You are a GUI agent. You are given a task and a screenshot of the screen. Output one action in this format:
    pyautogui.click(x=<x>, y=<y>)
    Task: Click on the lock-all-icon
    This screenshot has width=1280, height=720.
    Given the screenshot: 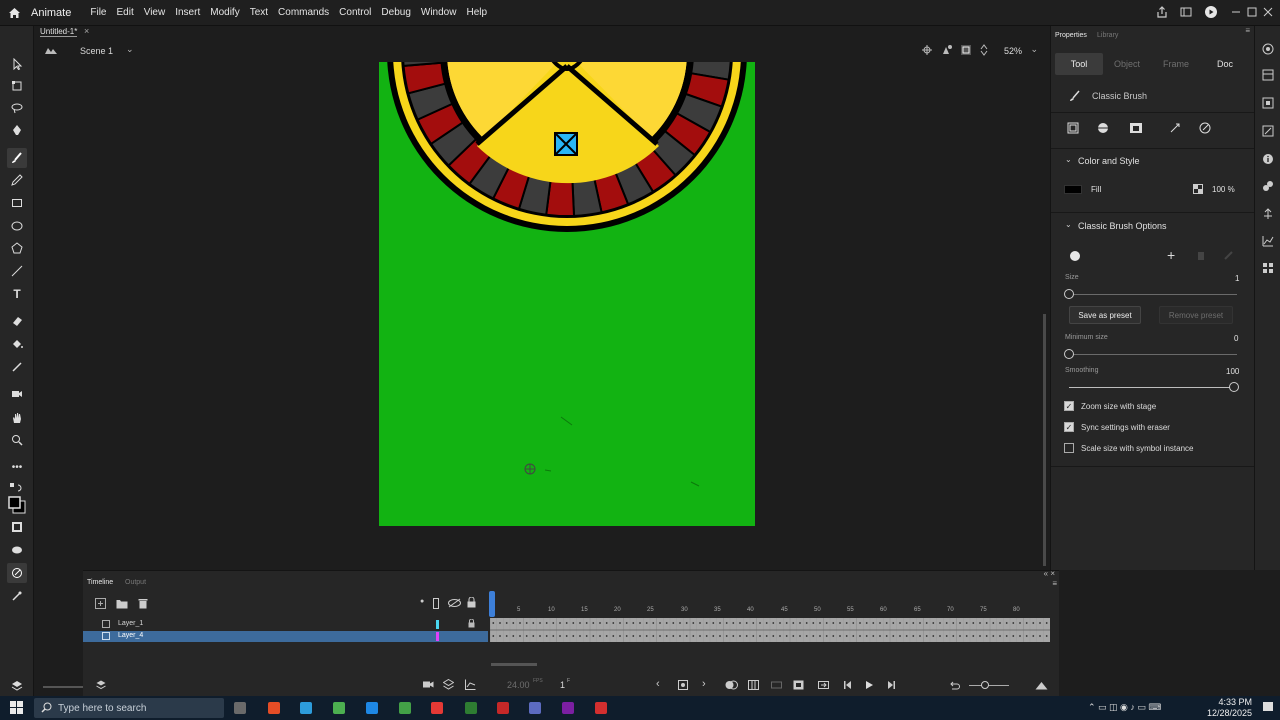 What is the action you would take?
    pyautogui.click(x=471, y=603)
    